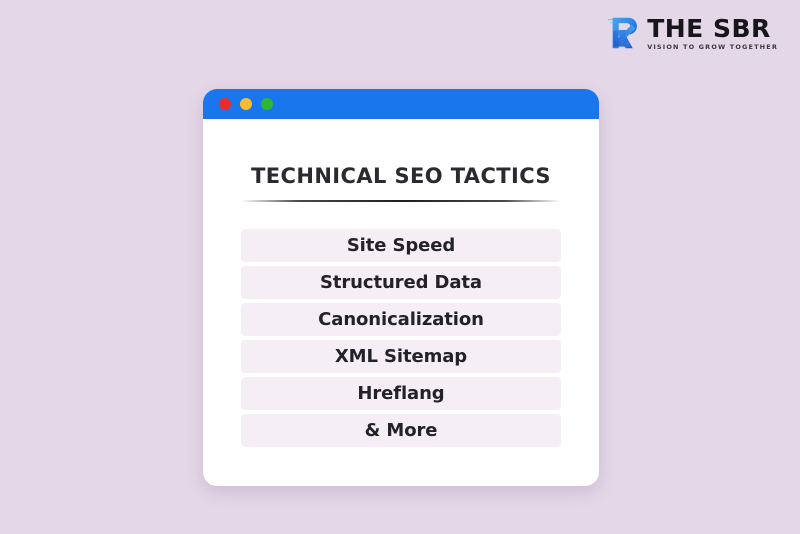 The image size is (800, 534). I want to click on list-item-label: XML Sitemap, so click(401, 356).